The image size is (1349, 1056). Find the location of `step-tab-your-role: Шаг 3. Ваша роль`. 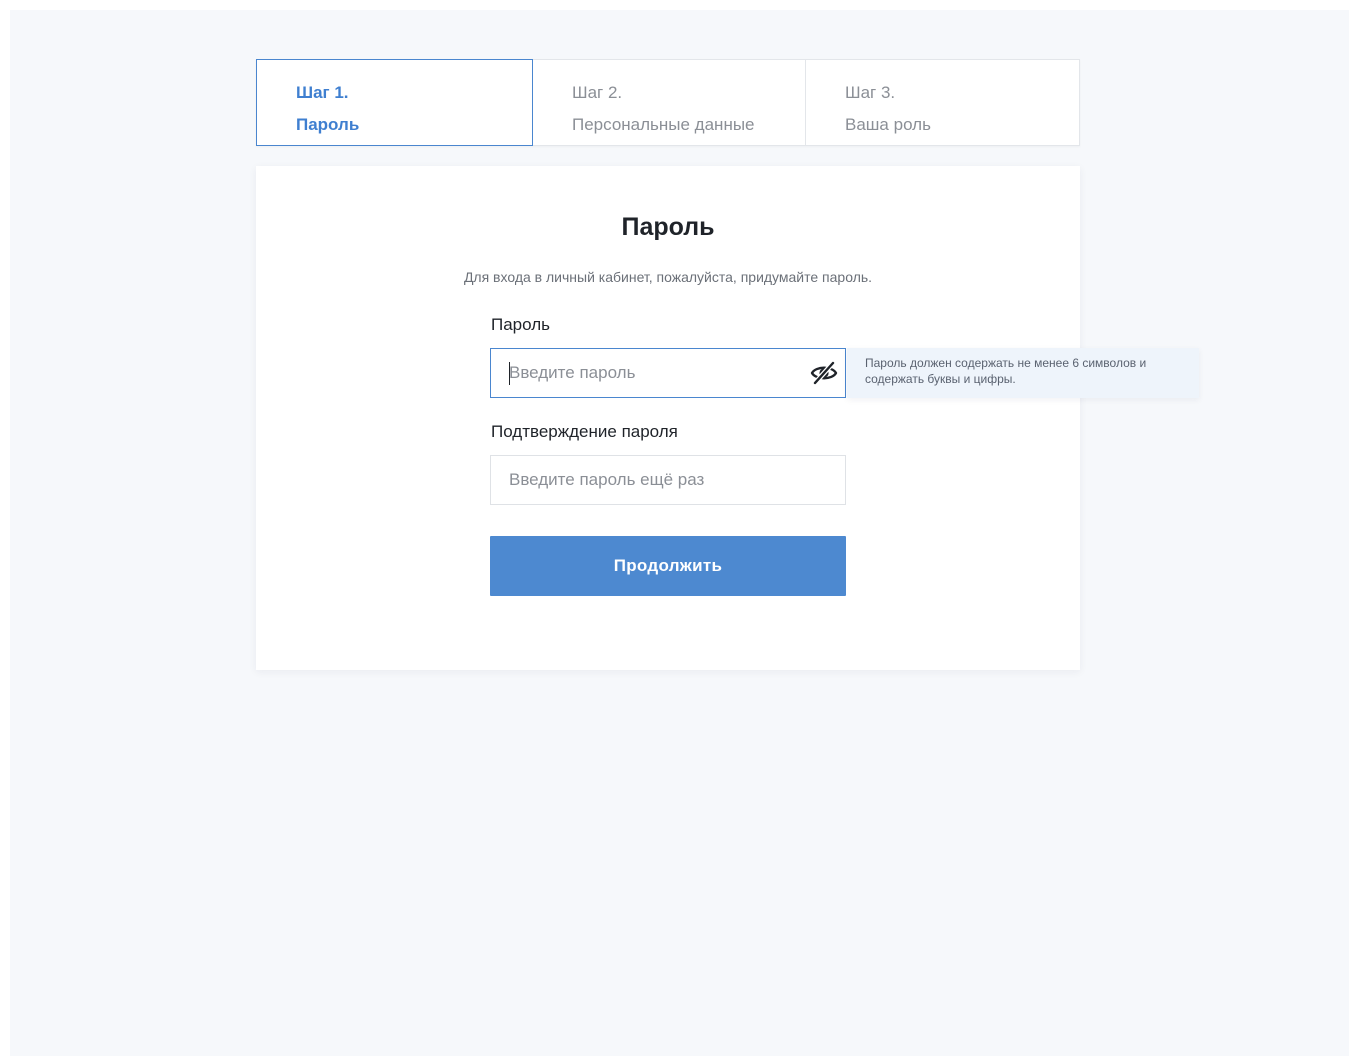

step-tab-your-role: Шаг 3. Ваша роль is located at coordinates (942, 102).